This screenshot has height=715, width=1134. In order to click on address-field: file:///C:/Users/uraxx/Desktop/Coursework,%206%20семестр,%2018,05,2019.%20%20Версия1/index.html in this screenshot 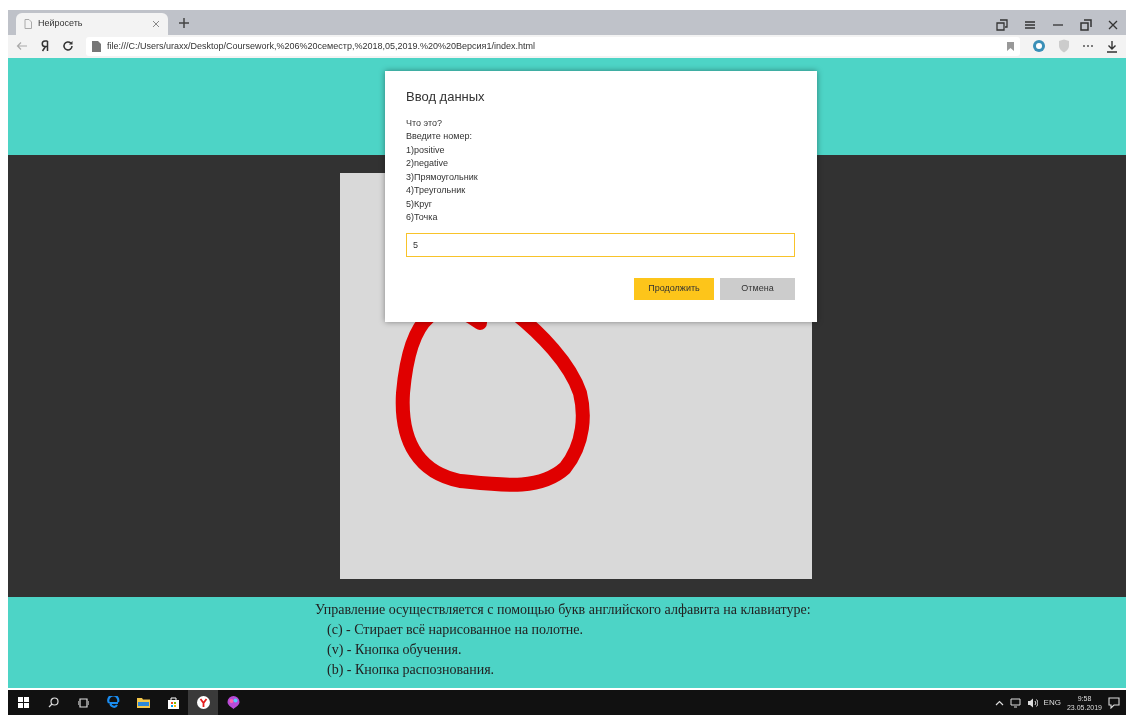, I will do `click(553, 46)`.